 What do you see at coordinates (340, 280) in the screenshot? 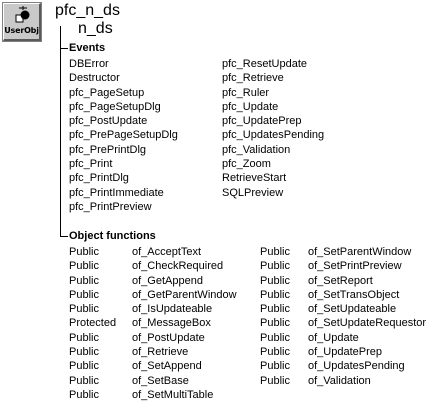
I see `function-name: of_SetReport` at bounding box center [340, 280].